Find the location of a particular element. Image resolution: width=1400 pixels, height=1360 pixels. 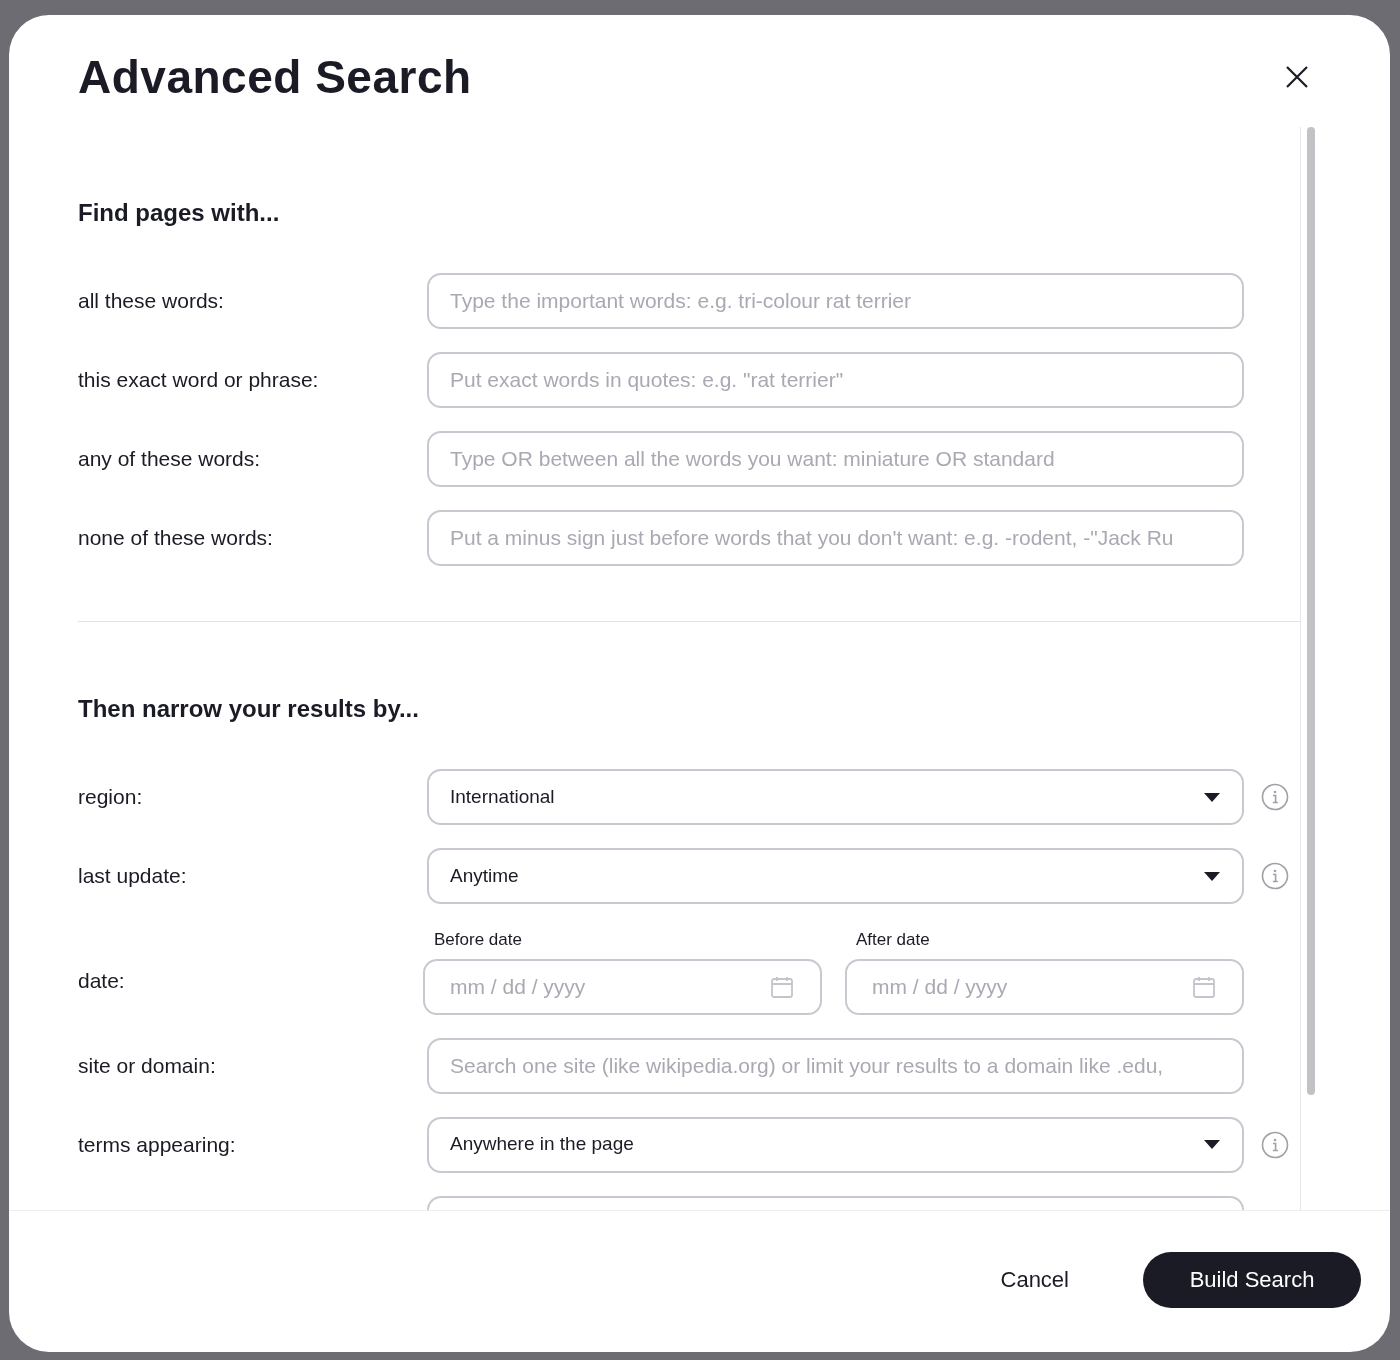

input-field: Search one site (like wikipedia.org) or limit your results to a domain like .edu, is located at coordinates (835, 1065).